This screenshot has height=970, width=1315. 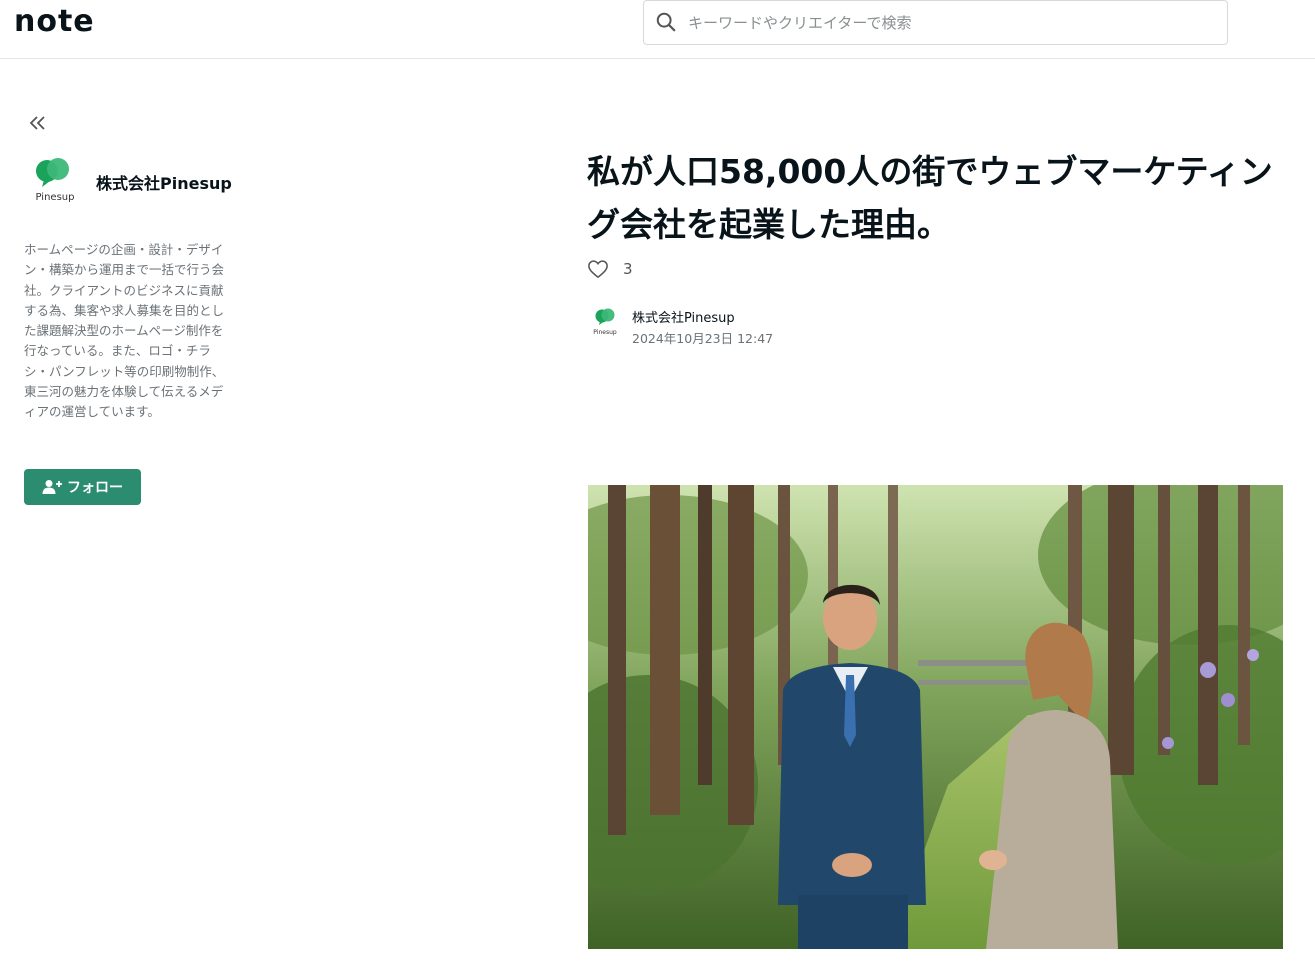 I want to click on avatar-label: Pinesup, so click(x=55, y=197).